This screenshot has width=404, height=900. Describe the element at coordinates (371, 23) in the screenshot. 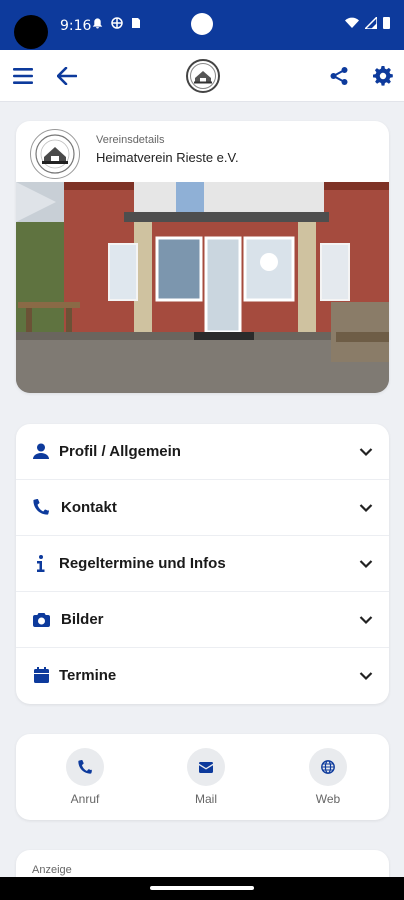

I see `signal-icon` at that location.